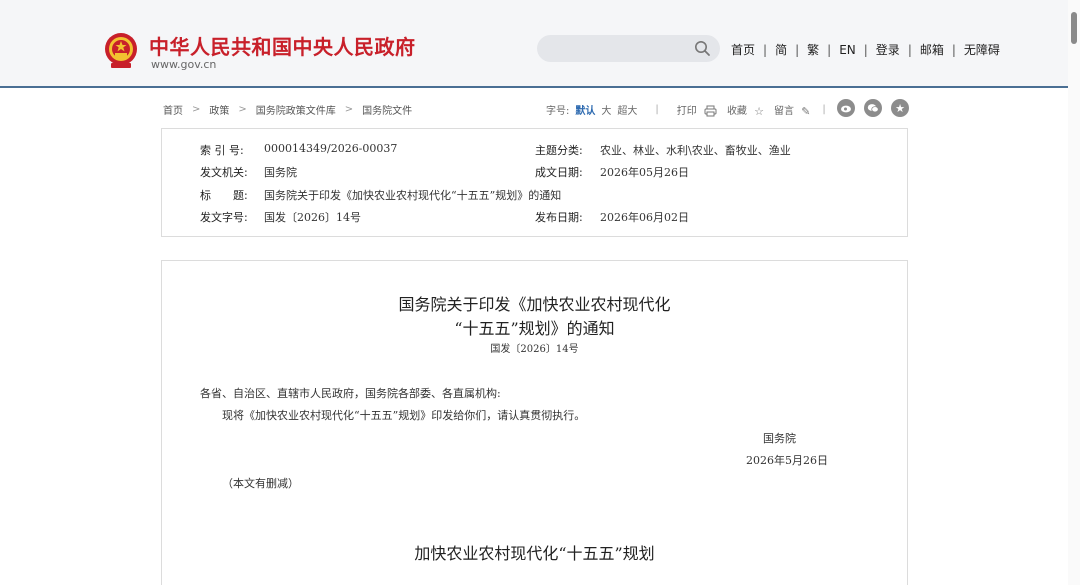  What do you see at coordinates (387, 109) in the screenshot?
I see `breadcrumb-state-council-docs: 国务院文件` at bounding box center [387, 109].